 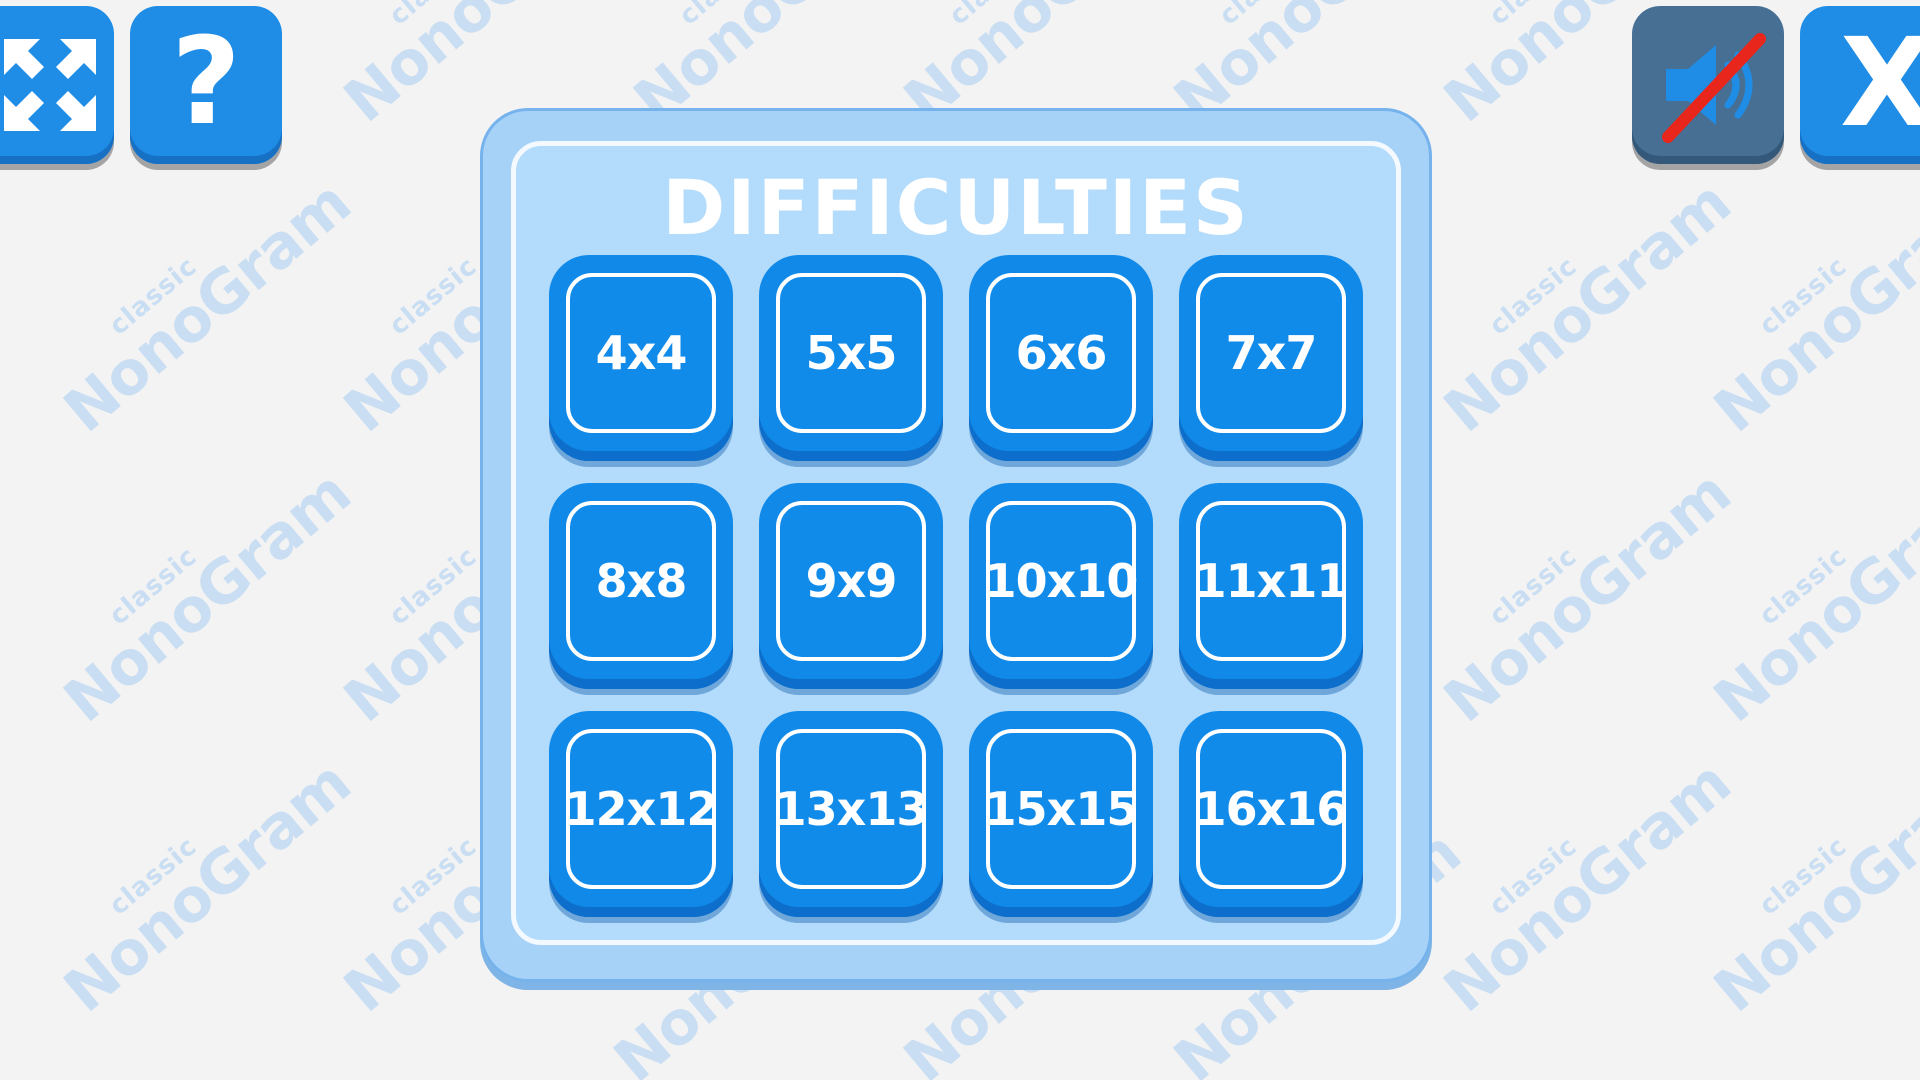 I want to click on difficulty-label: 13x13, so click(x=851, y=809).